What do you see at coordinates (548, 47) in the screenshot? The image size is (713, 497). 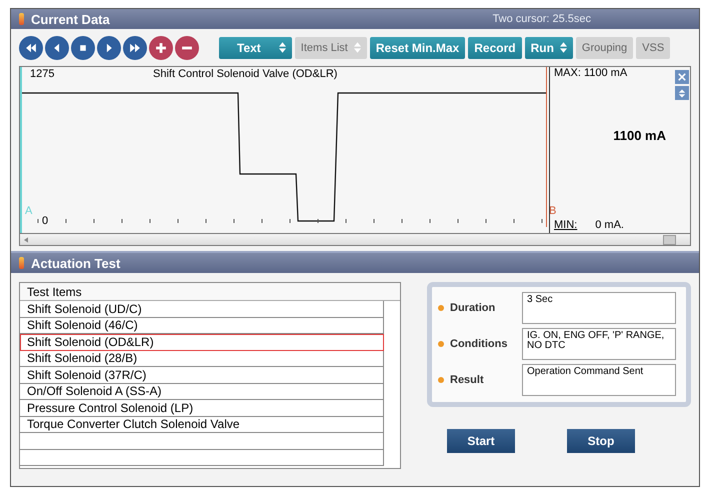 I see `toolbar-button: Run` at bounding box center [548, 47].